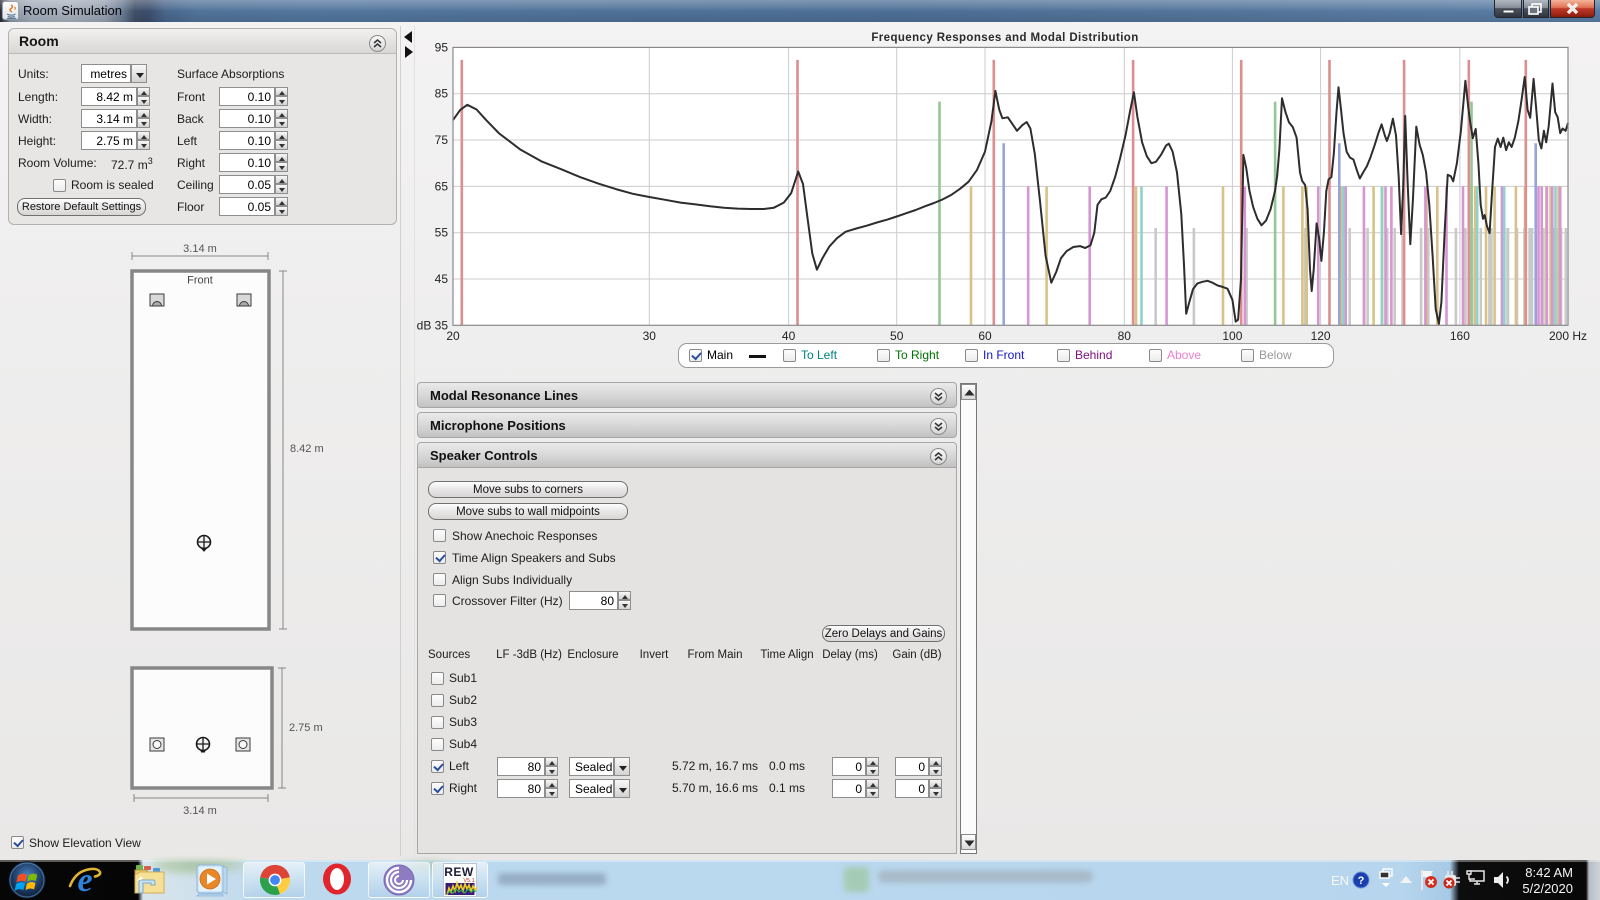 The width and height of the screenshot is (1600, 900). I want to click on svg-text: dB 35, so click(433, 325).